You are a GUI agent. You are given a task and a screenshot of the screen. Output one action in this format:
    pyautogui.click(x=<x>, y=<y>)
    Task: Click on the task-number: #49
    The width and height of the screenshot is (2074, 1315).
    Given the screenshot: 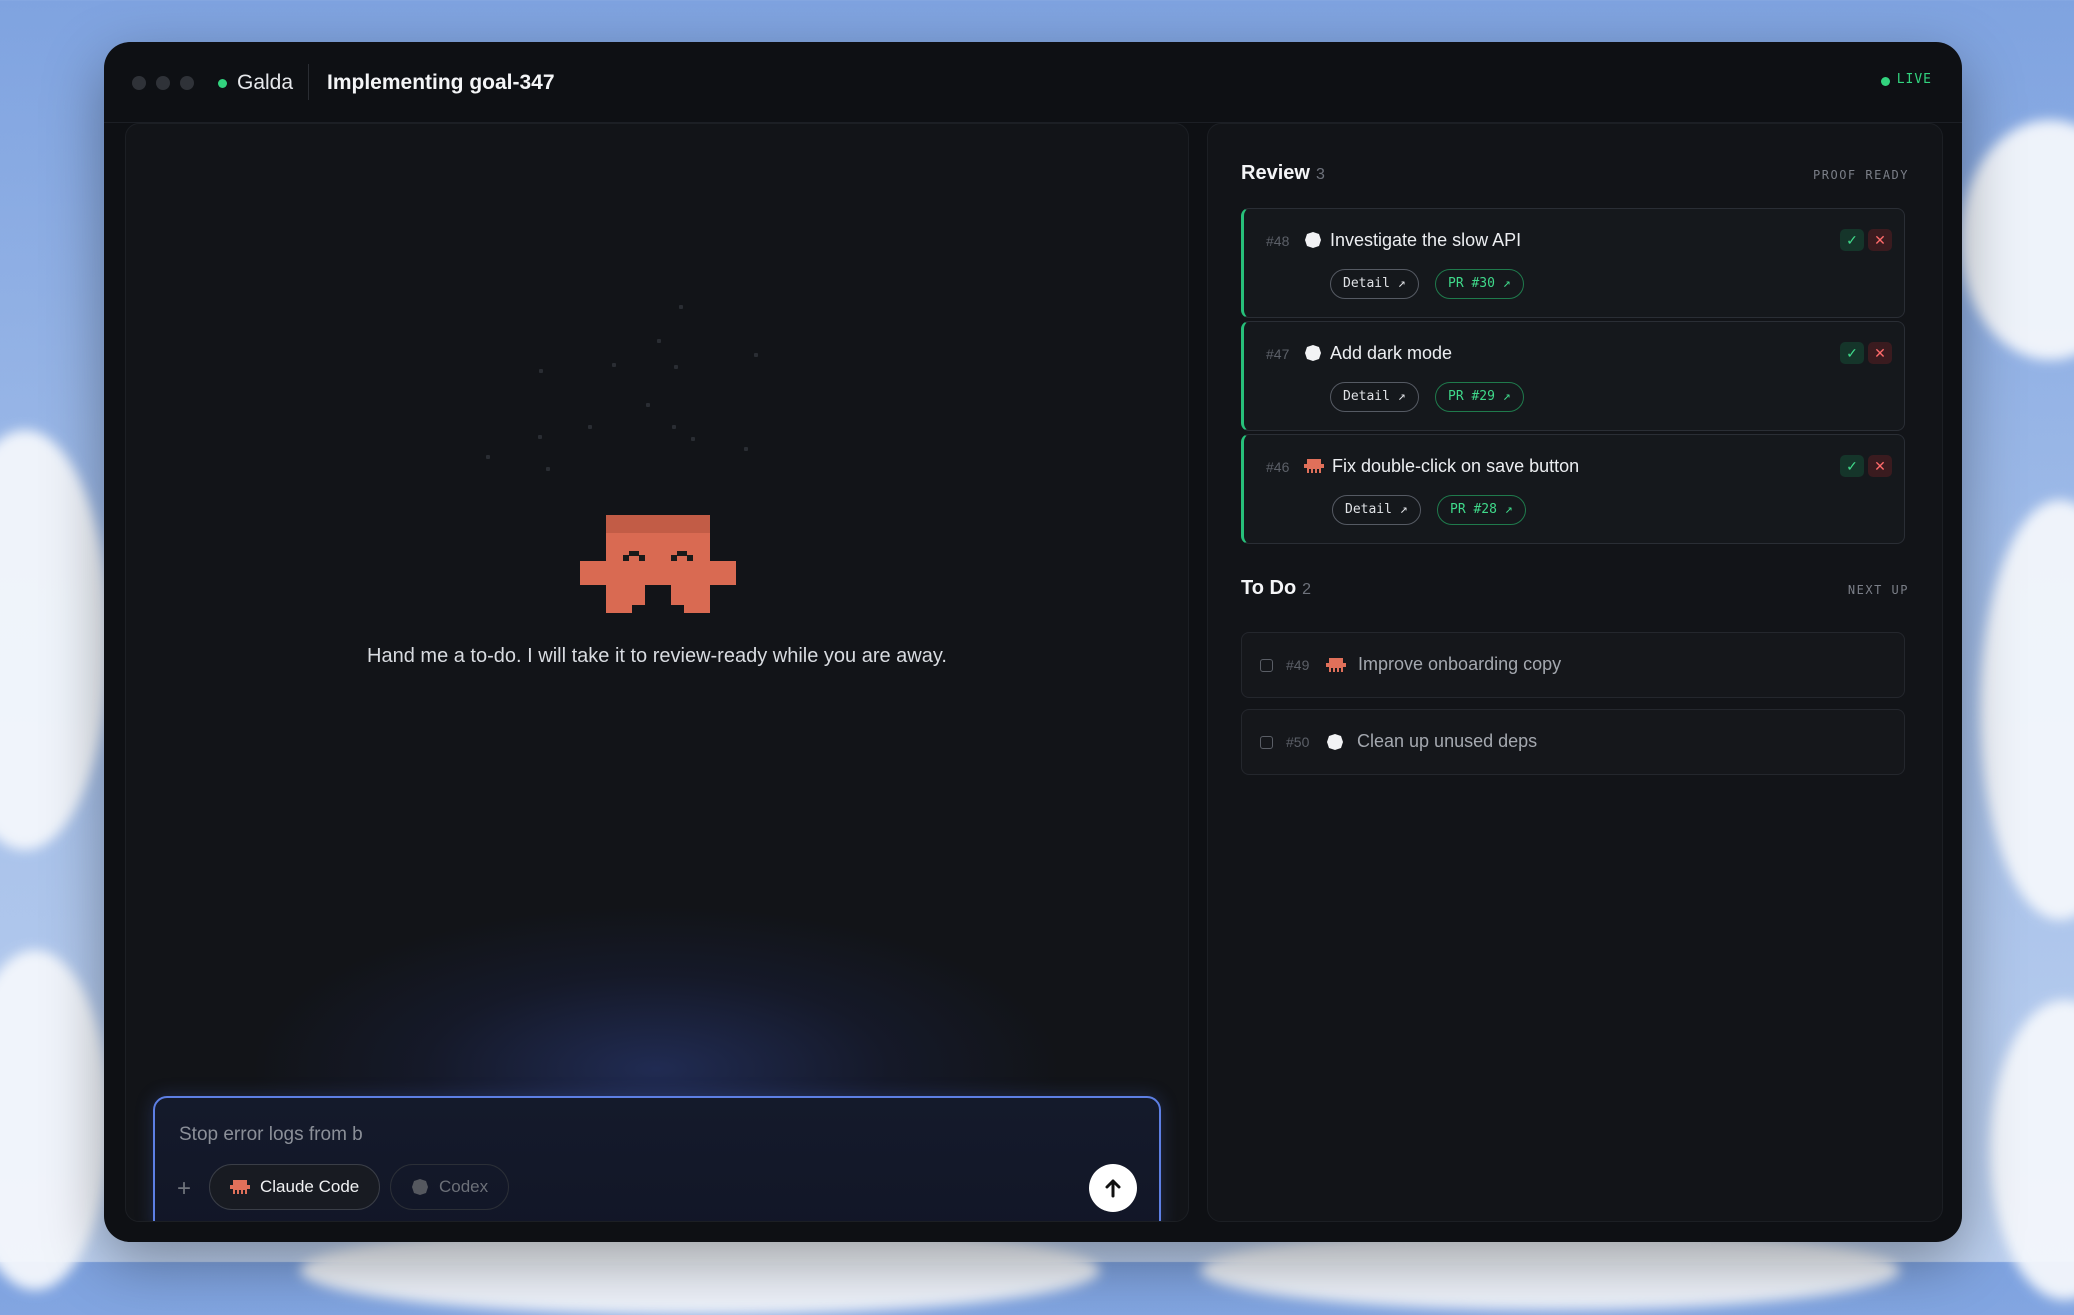 What is the action you would take?
    pyautogui.click(x=1298, y=665)
    